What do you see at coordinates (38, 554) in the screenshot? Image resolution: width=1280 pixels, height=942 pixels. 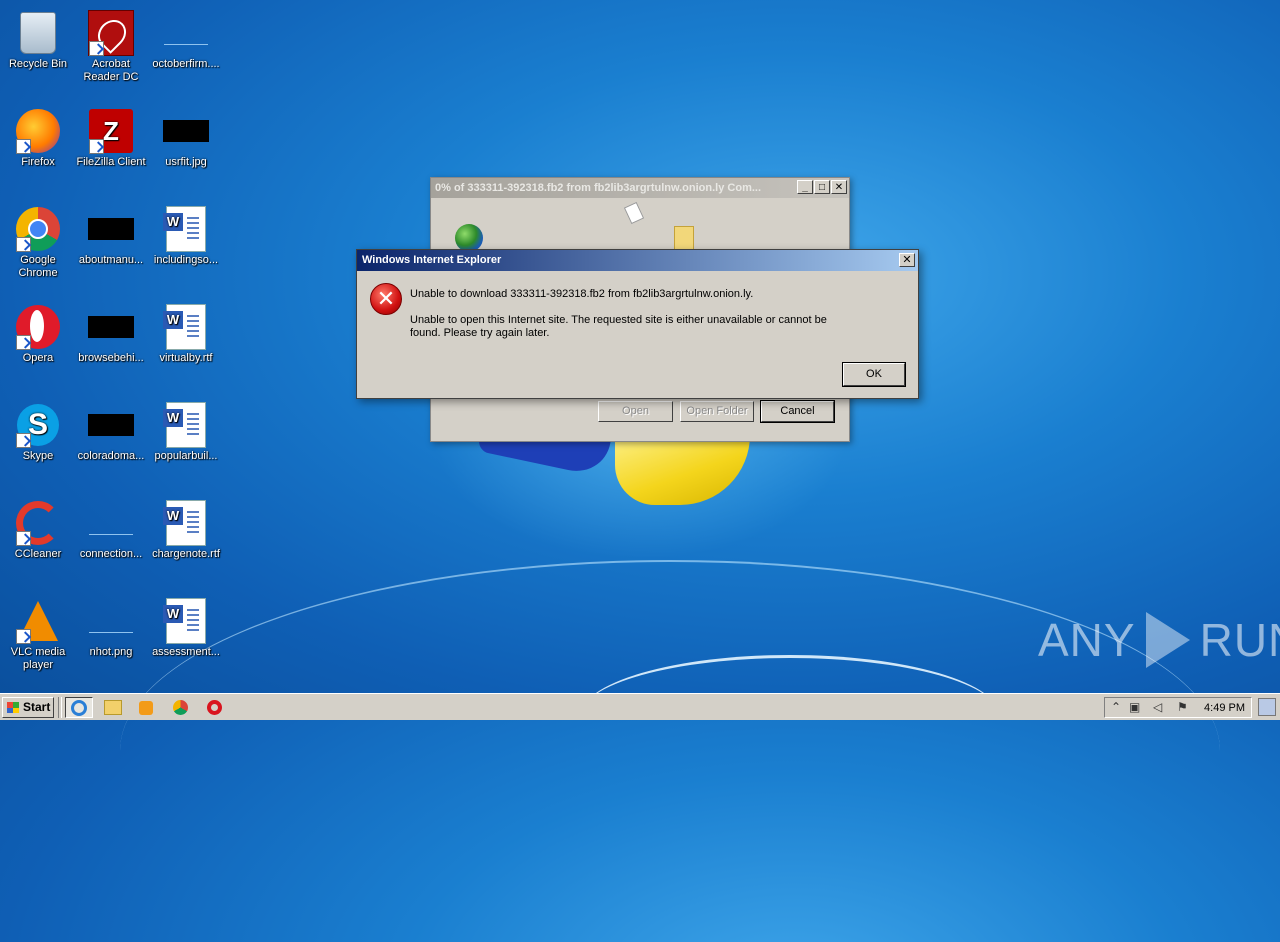 I see `desktop-icon-label: CCleaner` at bounding box center [38, 554].